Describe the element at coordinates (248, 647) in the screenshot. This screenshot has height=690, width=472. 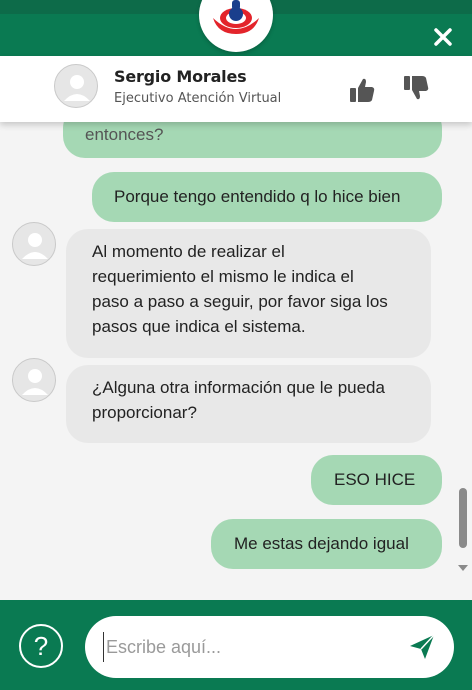
I see `message-input` at that location.